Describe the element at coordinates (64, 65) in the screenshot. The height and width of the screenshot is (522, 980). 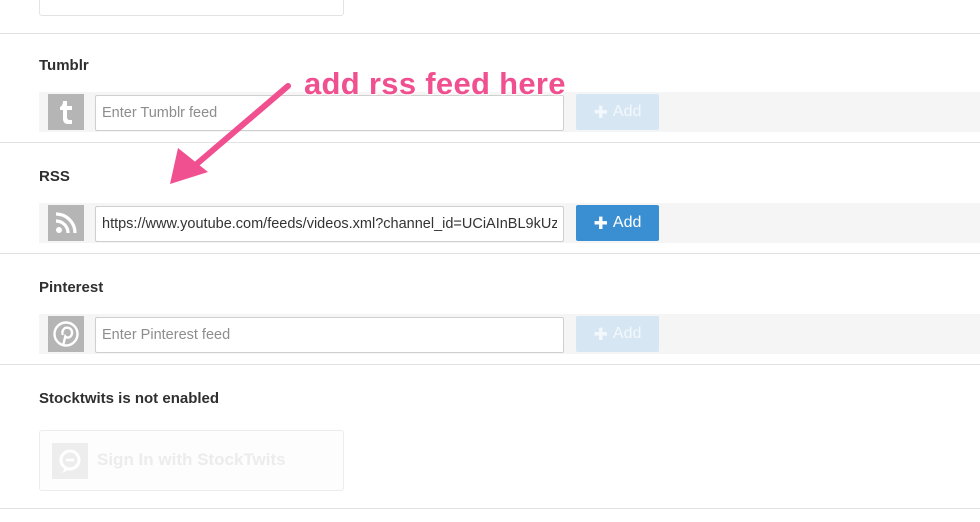
I see `tumblr-label: Tumblr` at that location.